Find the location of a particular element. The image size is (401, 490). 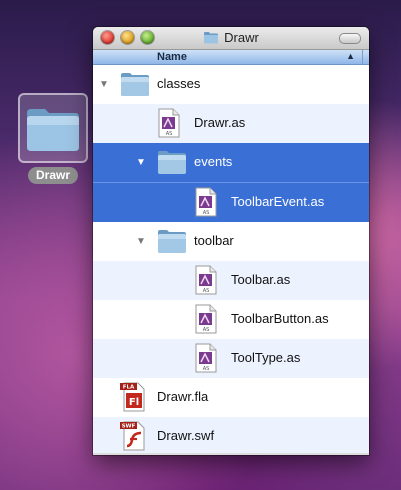

column-header-label: Name is located at coordinates (172, 57).